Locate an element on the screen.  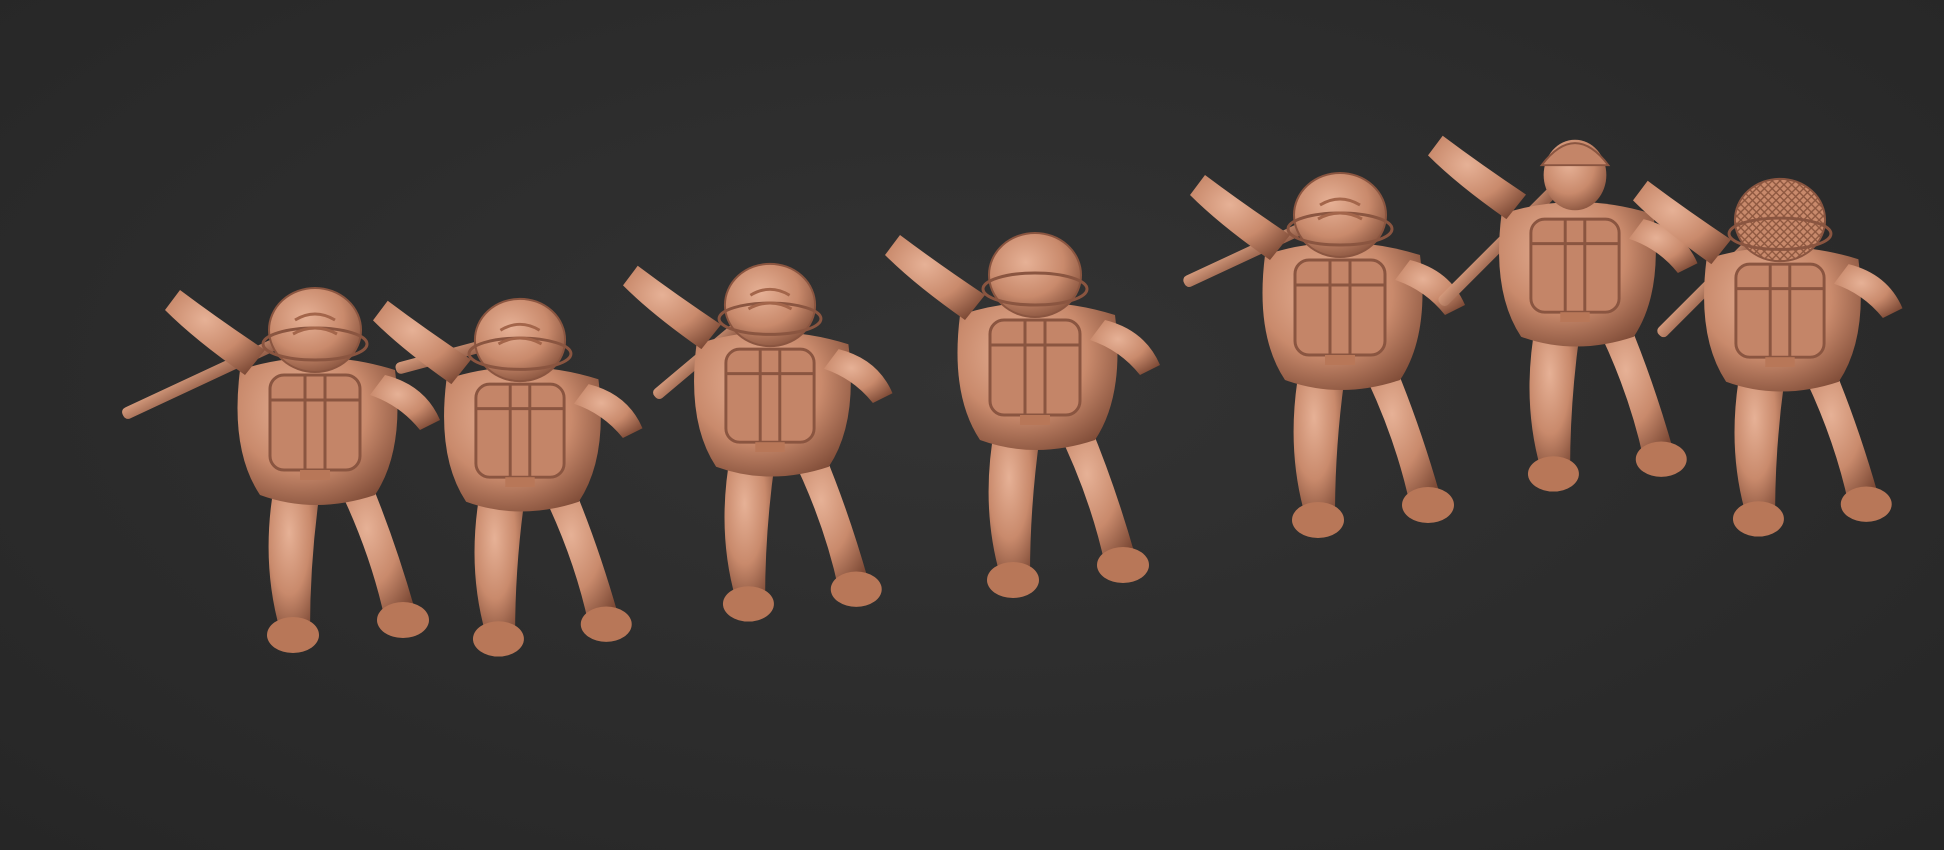
soldier-4-figure is located at coordinates (1022, 415).